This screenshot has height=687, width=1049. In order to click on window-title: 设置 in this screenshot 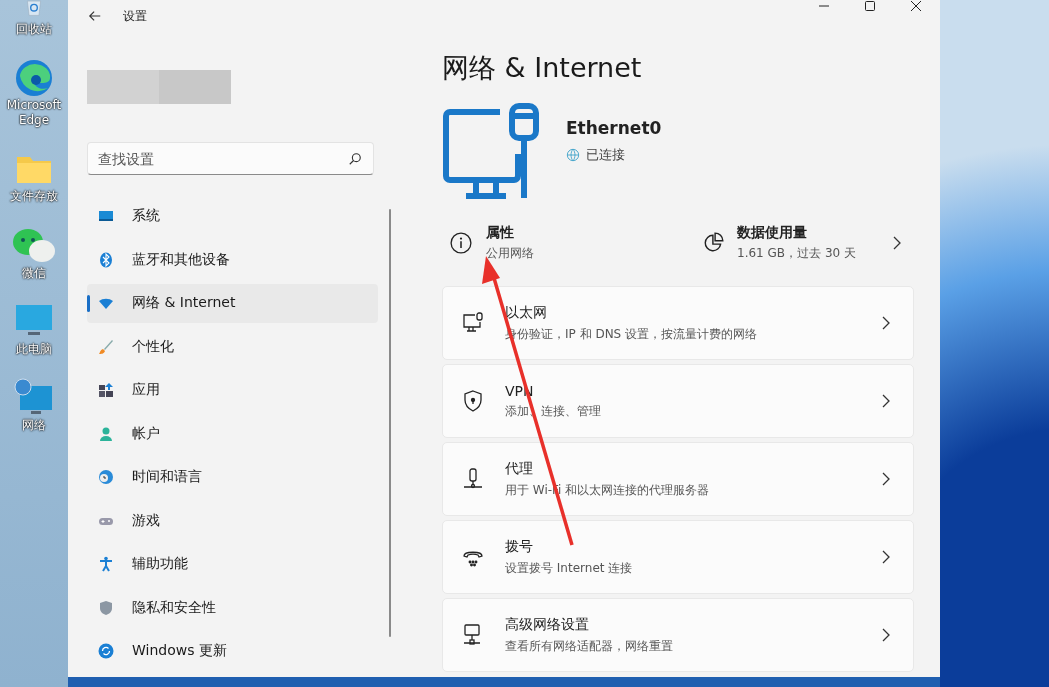, I will do `click(135, 16)`.